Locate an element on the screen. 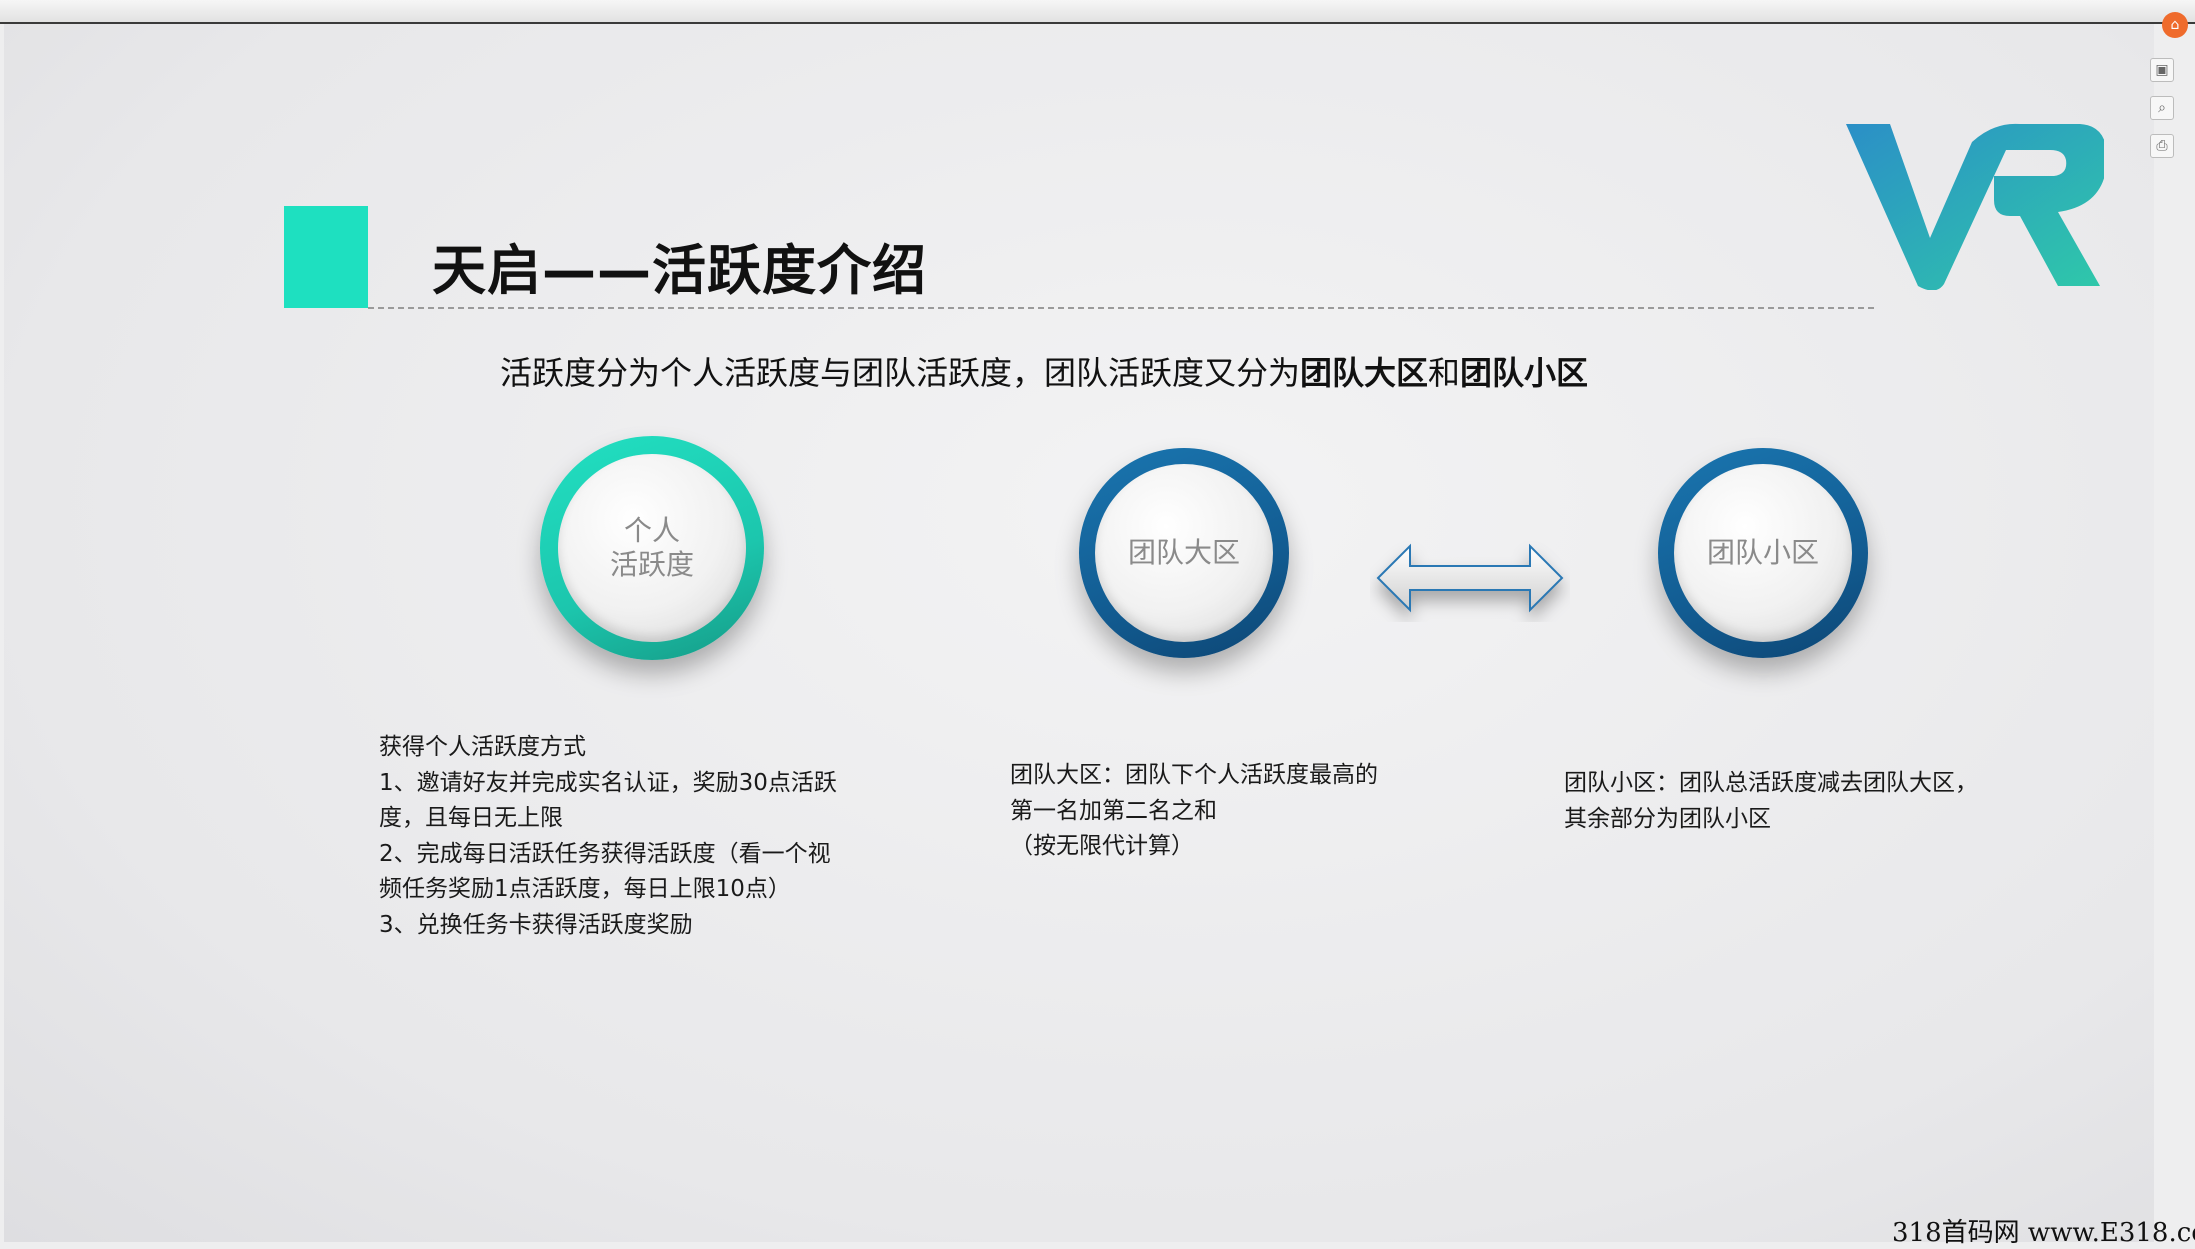 This screenshot has height=1249, width=2195. desc-line: 获得个人活跃度方式 is located at coordinates (482, 747).